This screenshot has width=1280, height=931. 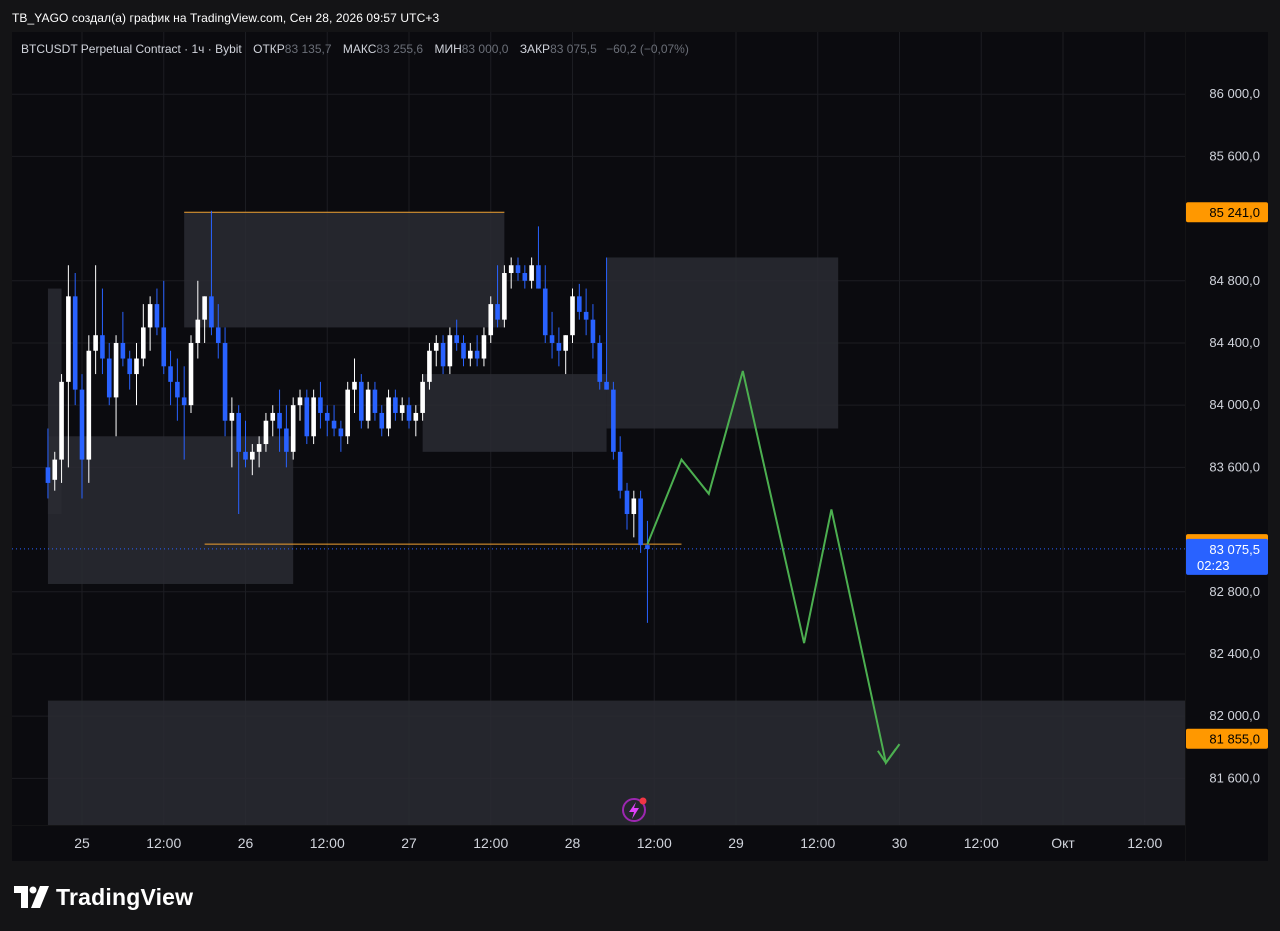 I want to click on legend-close-label: ЗАКР, so click(x=535, y=49).